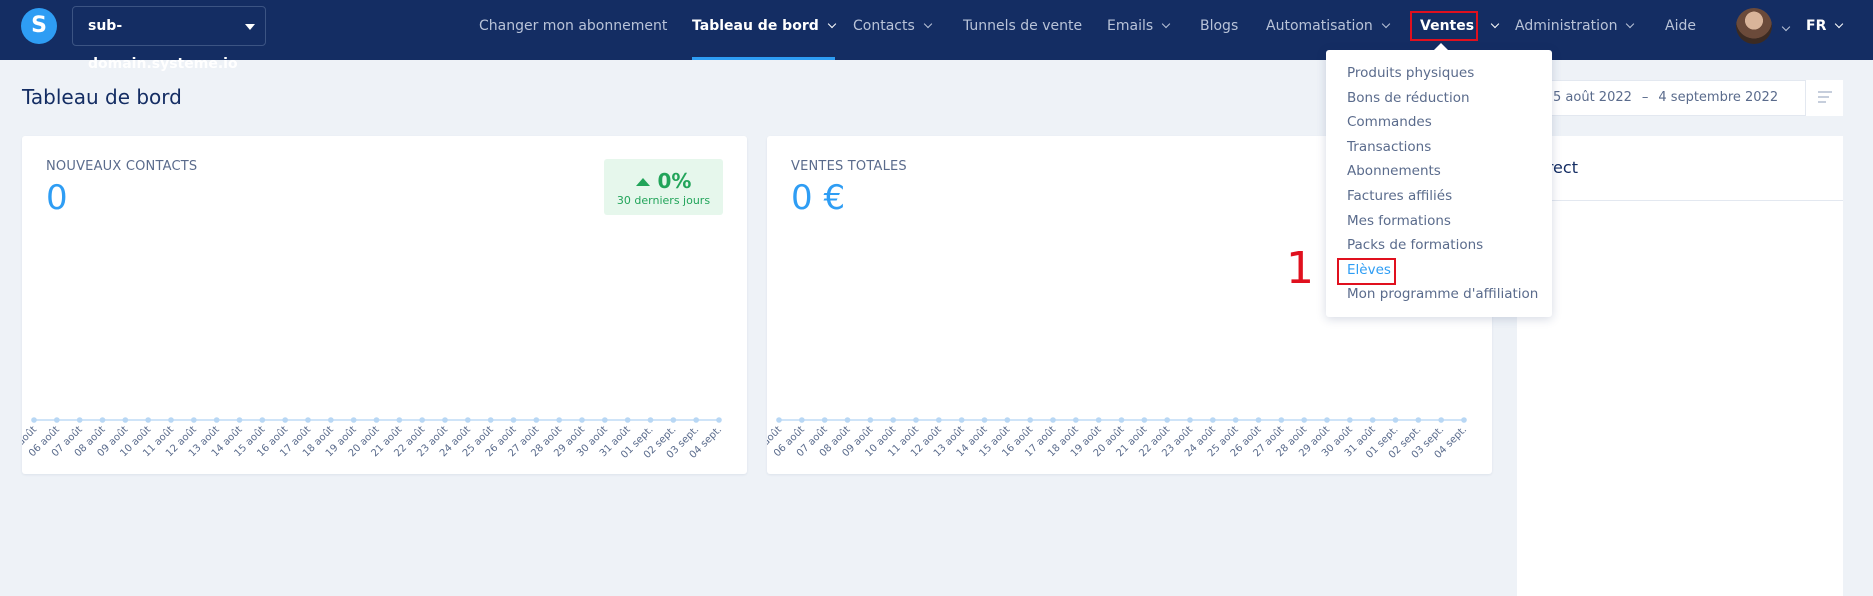 Image resolution: width=1873 pixels, height=596 pixels. What do you see at coordinates (1754, 26) in the screenshot?
I see `user-avatar` at bounding box center [1754, 26].